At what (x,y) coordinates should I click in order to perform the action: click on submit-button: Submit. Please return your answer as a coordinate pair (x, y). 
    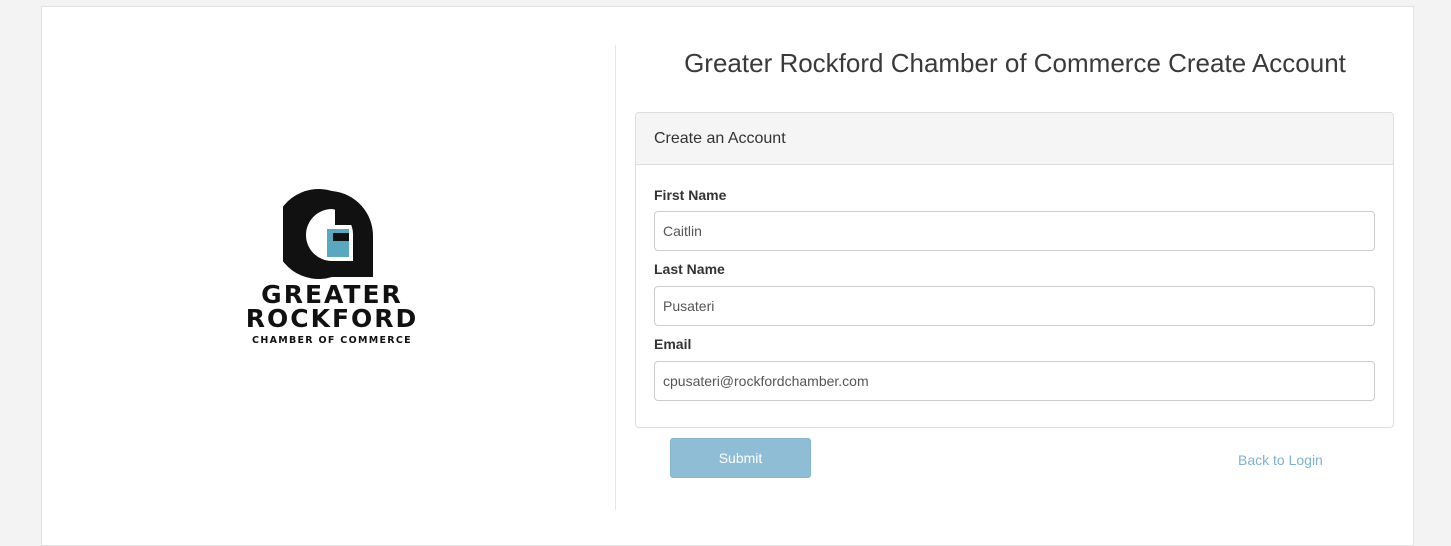
    Looking at the image, I should click on (740, 458).